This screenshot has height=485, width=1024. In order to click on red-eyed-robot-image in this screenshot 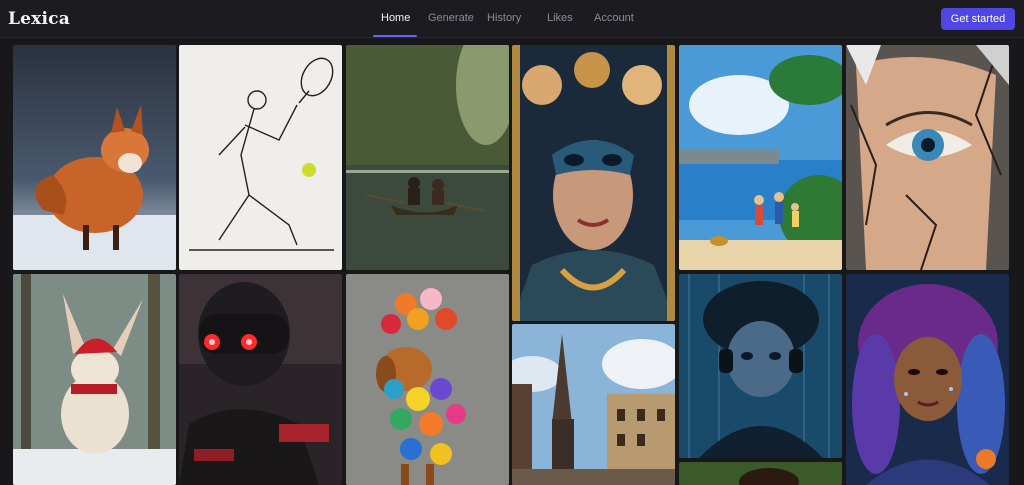, I will do `click(260, 379)`.